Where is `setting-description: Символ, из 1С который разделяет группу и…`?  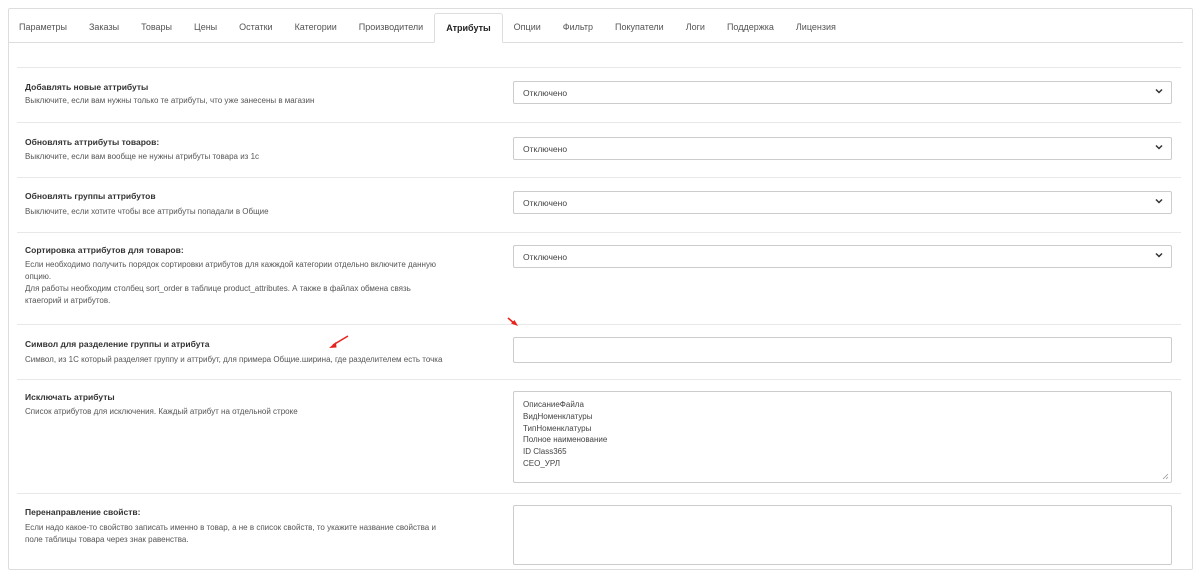
setting-description: Символ, из 1С который разделяет группу и… is located at coordinates (234, 359).